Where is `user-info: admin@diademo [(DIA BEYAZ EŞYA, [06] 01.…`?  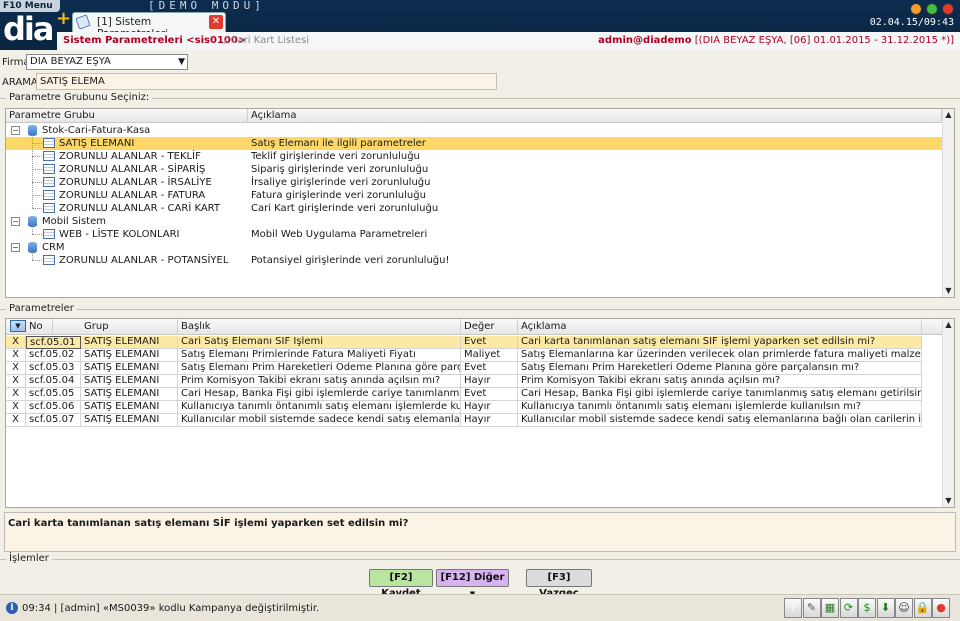
user-info: admin@diademo [(DIA BEYAZ EŞYA, [06] 01.… is located at coordinates (776, 40).